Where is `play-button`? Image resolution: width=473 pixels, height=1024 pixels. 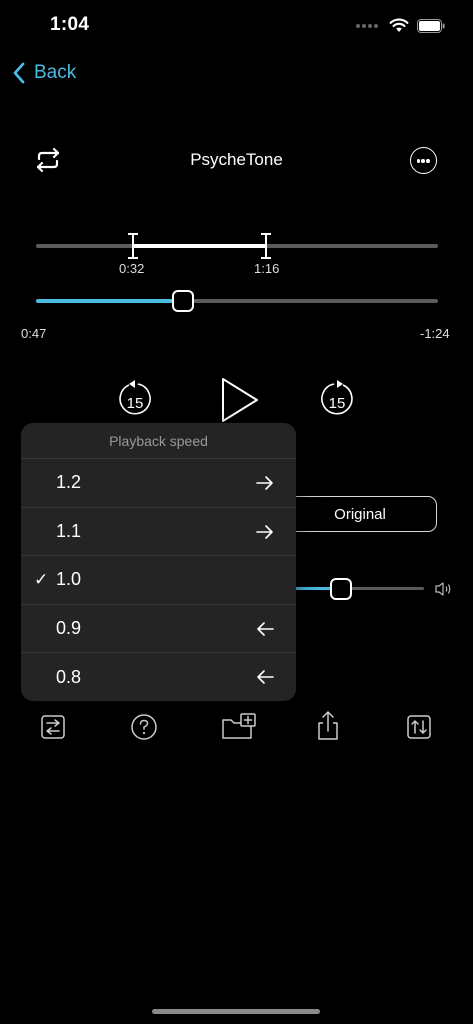 play-button is located at coordinates (240, 400).